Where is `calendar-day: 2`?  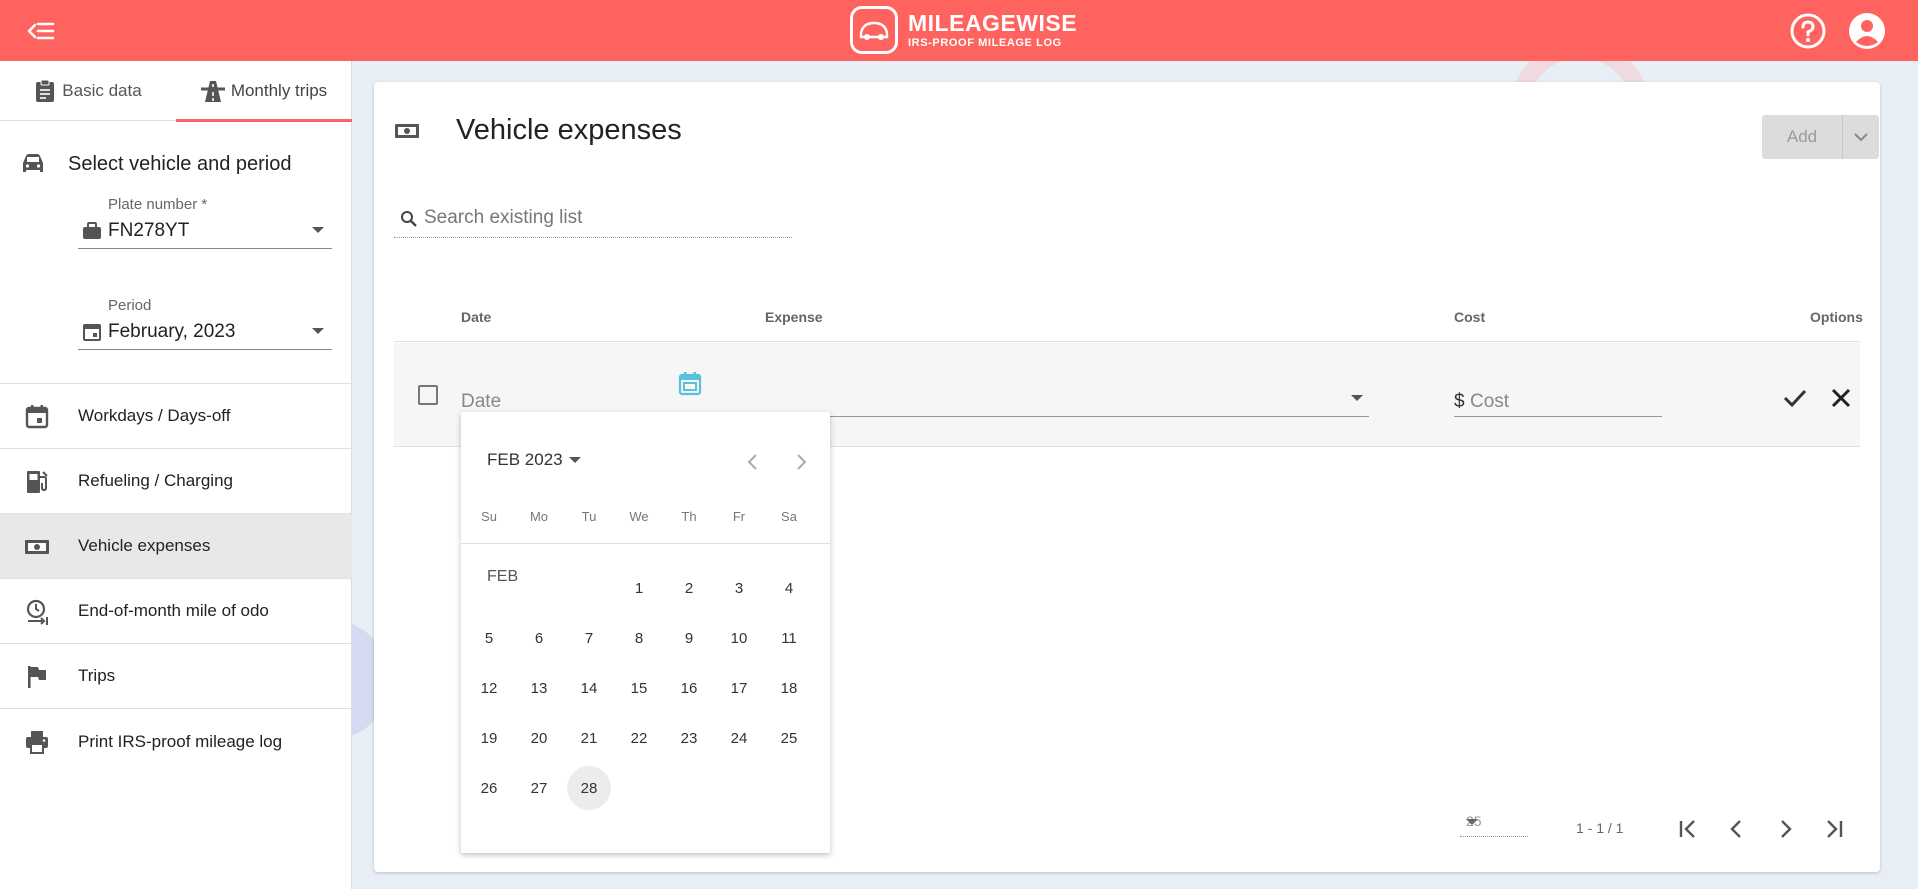 calendar-day: 2 is located at coordinates (689, 588).